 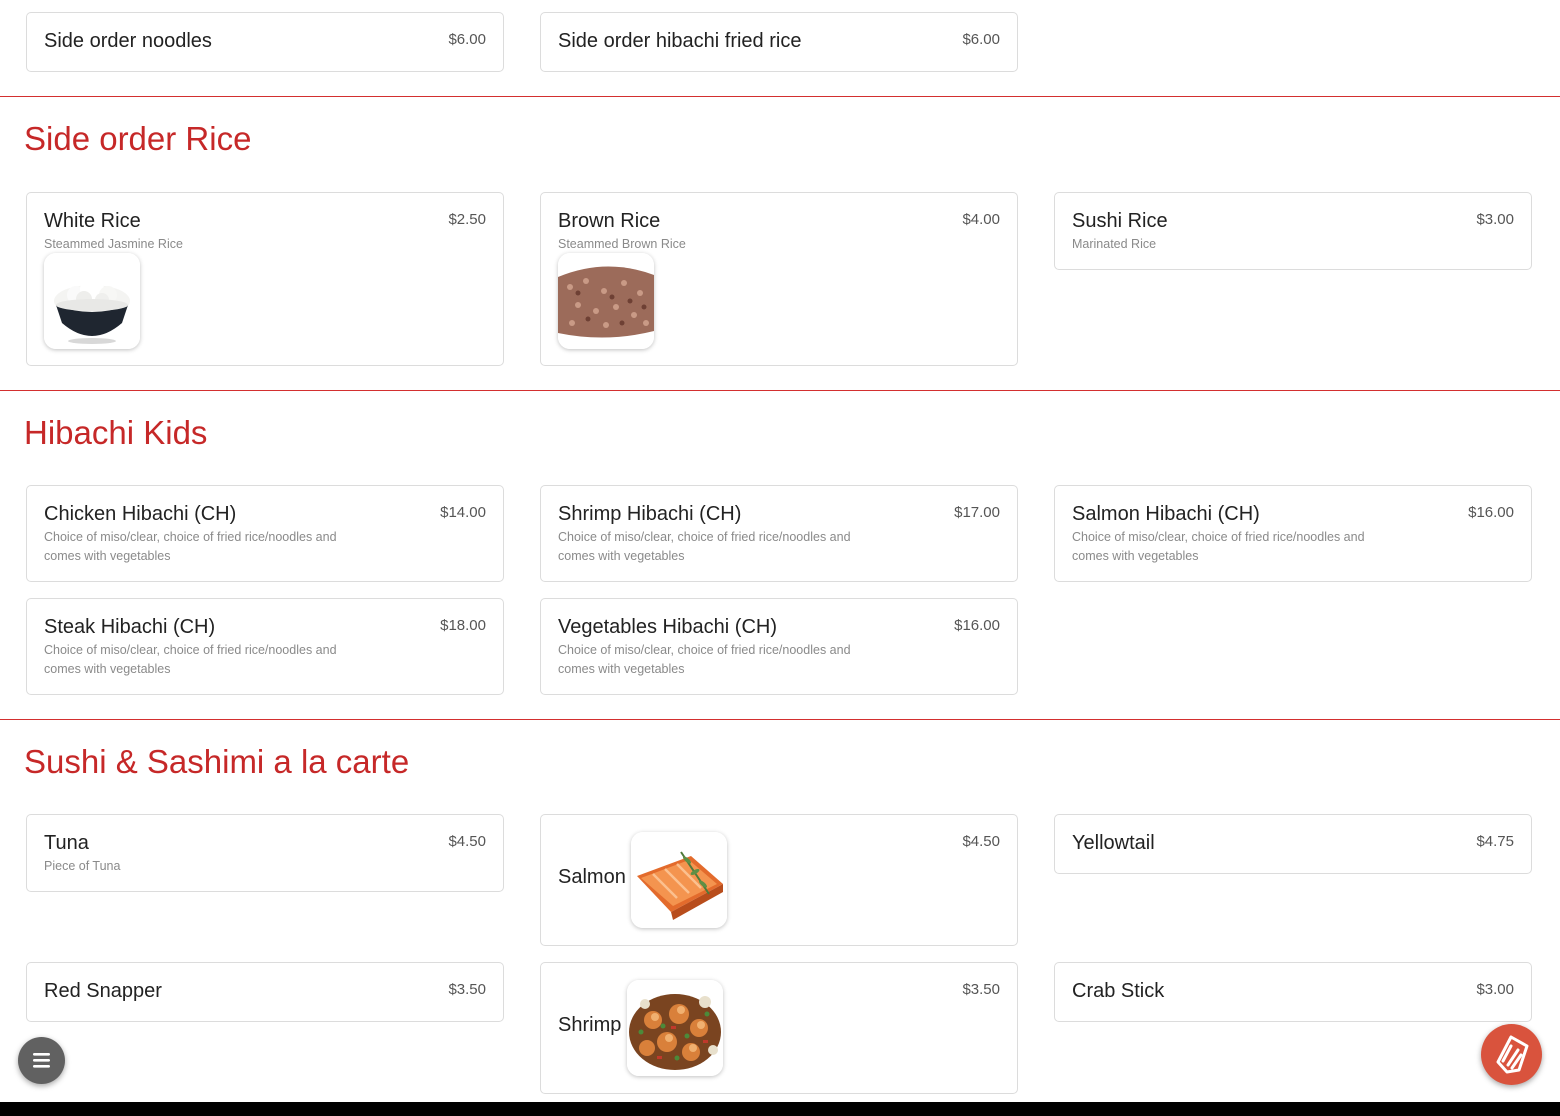 What do you see at coordinates (138, 138) in the screenshot?
I see `section-title: Side order Rice` at bounding box center [138, 138].